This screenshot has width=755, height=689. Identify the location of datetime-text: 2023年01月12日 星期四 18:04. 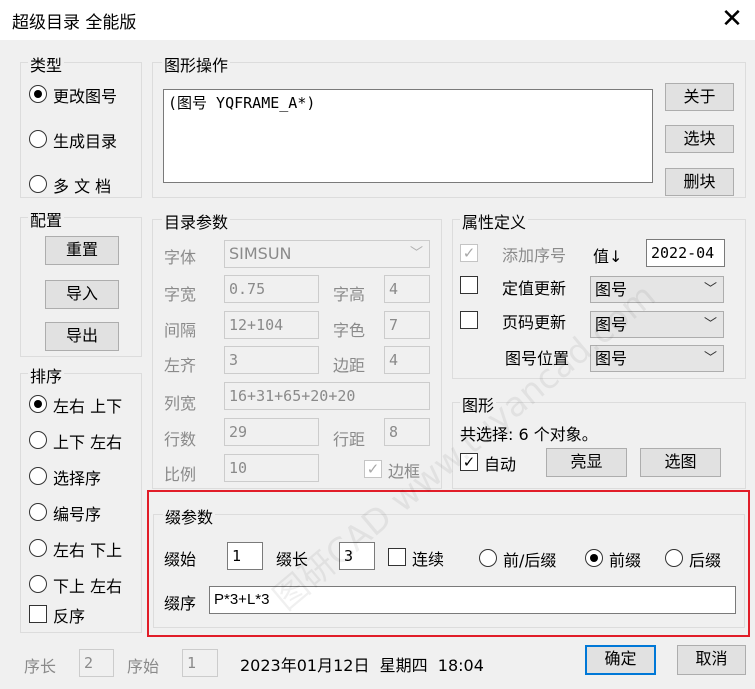
(362, 665).